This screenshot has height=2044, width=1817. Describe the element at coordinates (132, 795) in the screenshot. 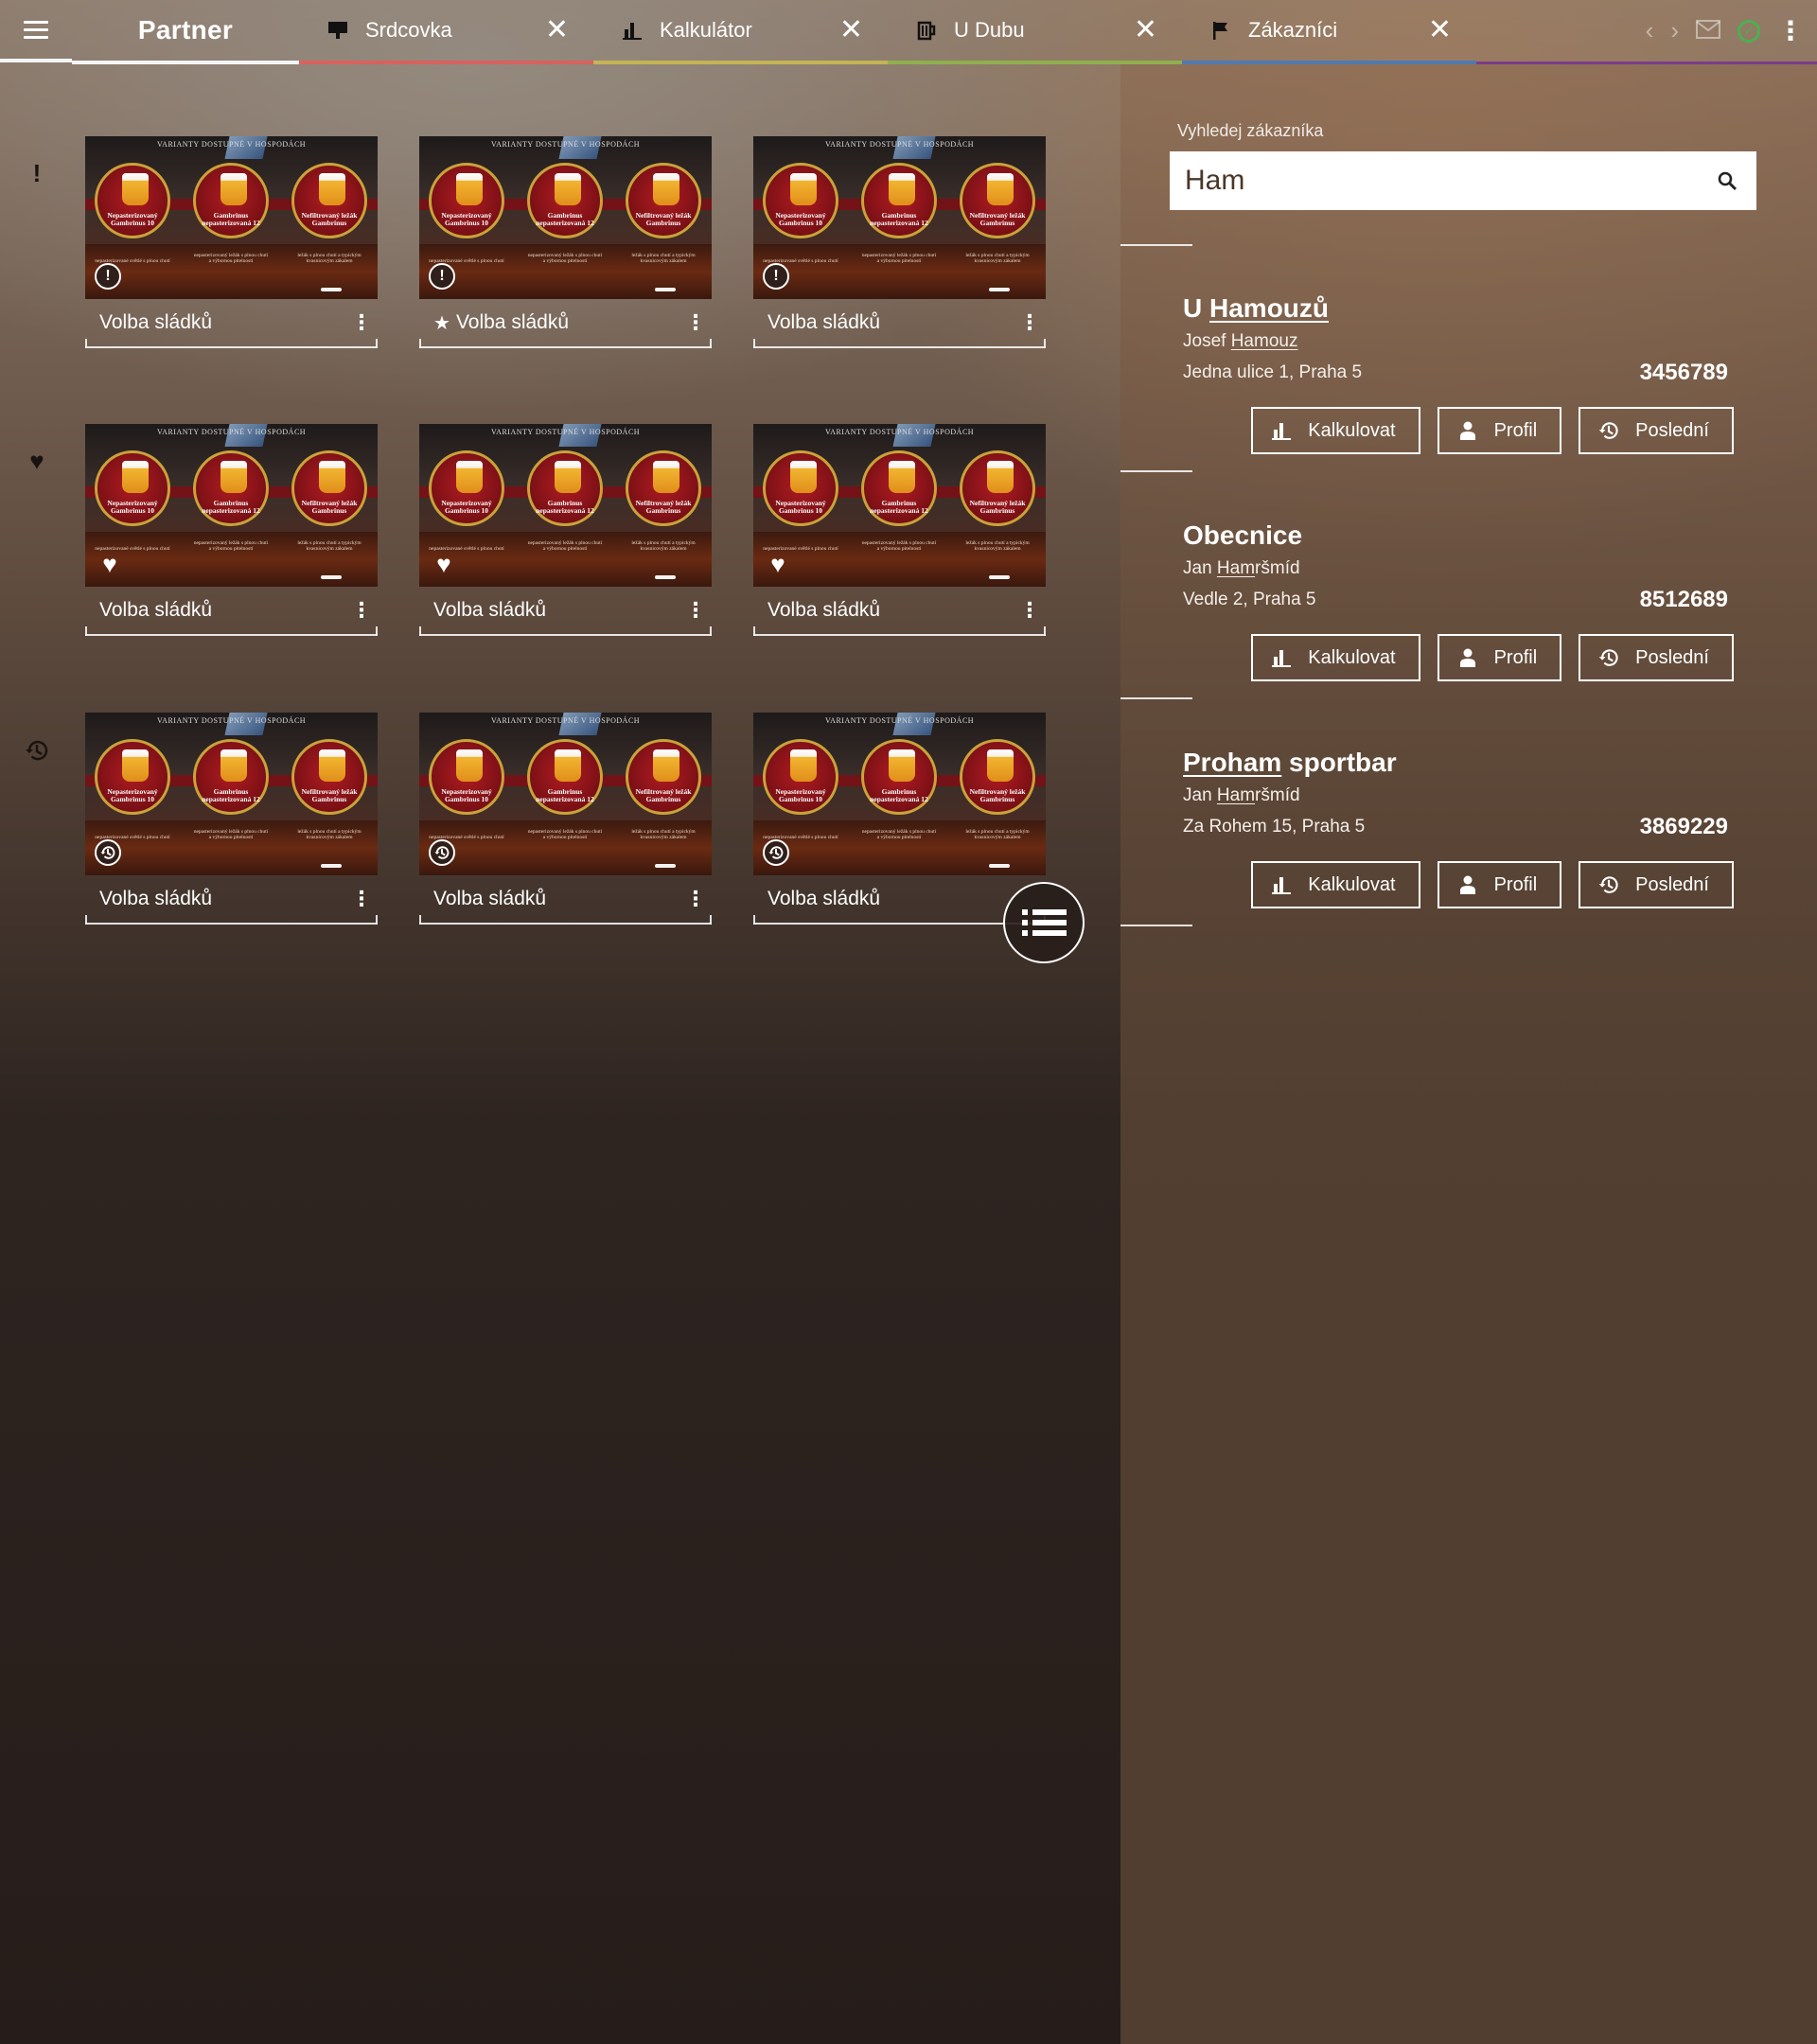

I see `beer-name: Nepasterizovaný Gambrinus 10` at that location.